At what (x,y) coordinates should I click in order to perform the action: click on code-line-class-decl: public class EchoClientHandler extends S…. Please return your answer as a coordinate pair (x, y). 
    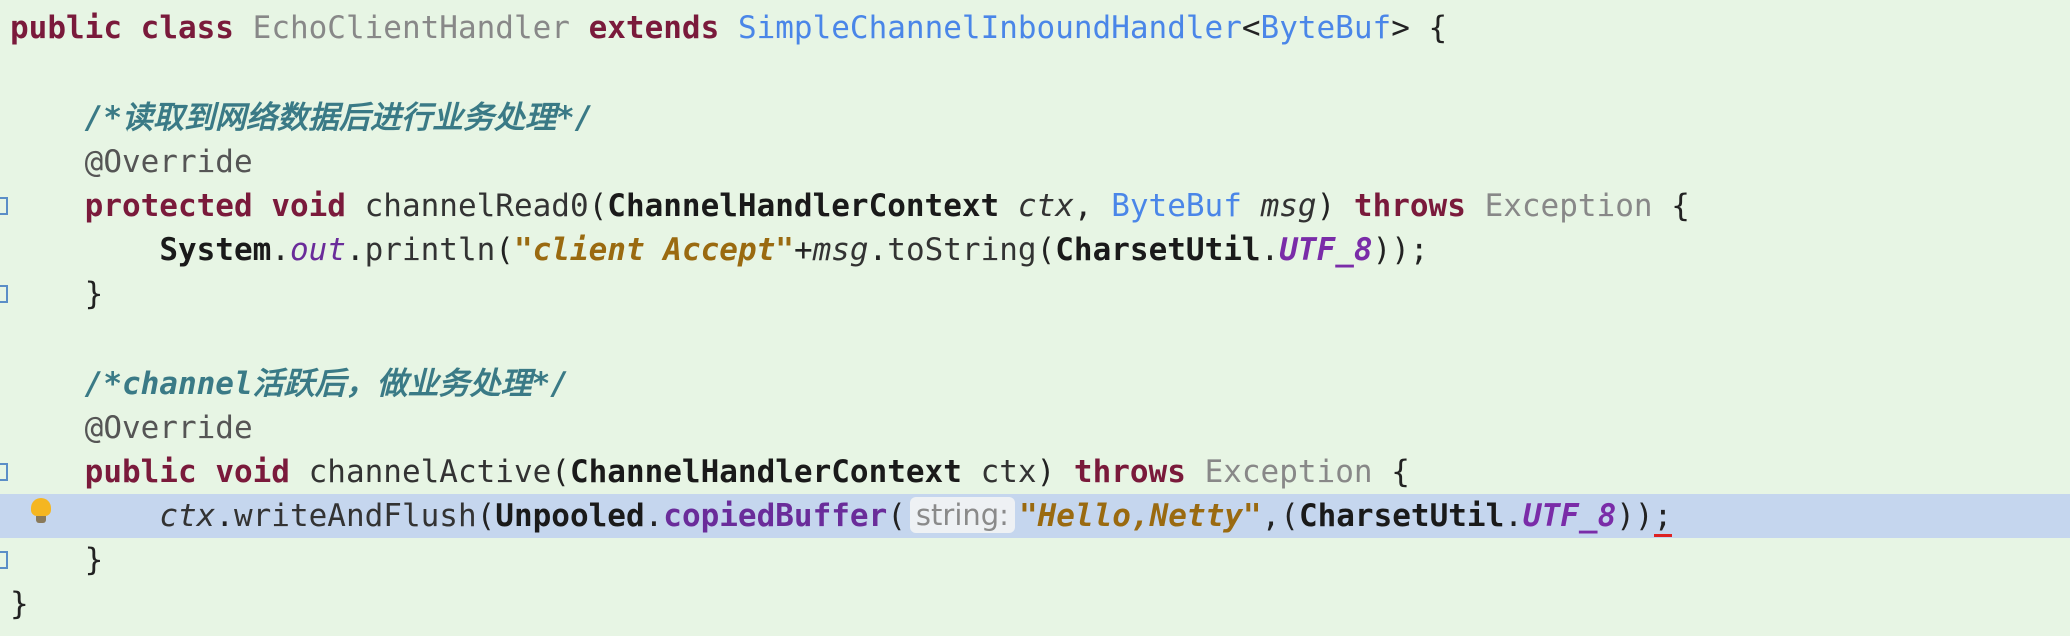
    Looking at the image, I should click on (1035, 28).